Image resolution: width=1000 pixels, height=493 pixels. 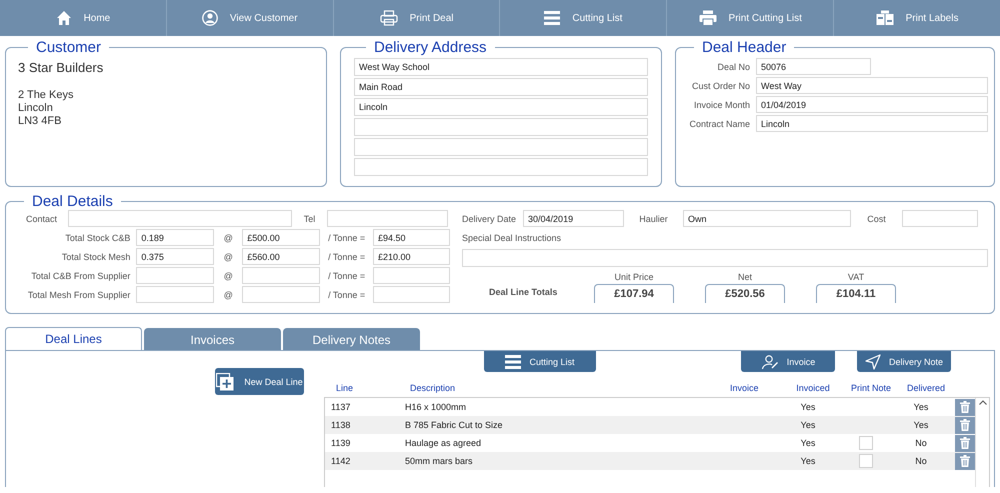 I want to click on table-cell-text: 1142, so click(x=341, y=461).